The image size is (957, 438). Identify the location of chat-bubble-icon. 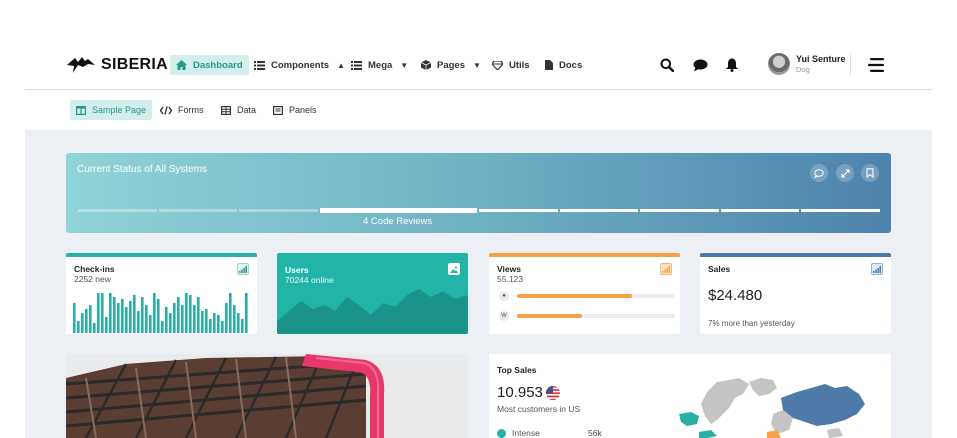
(700, 65).